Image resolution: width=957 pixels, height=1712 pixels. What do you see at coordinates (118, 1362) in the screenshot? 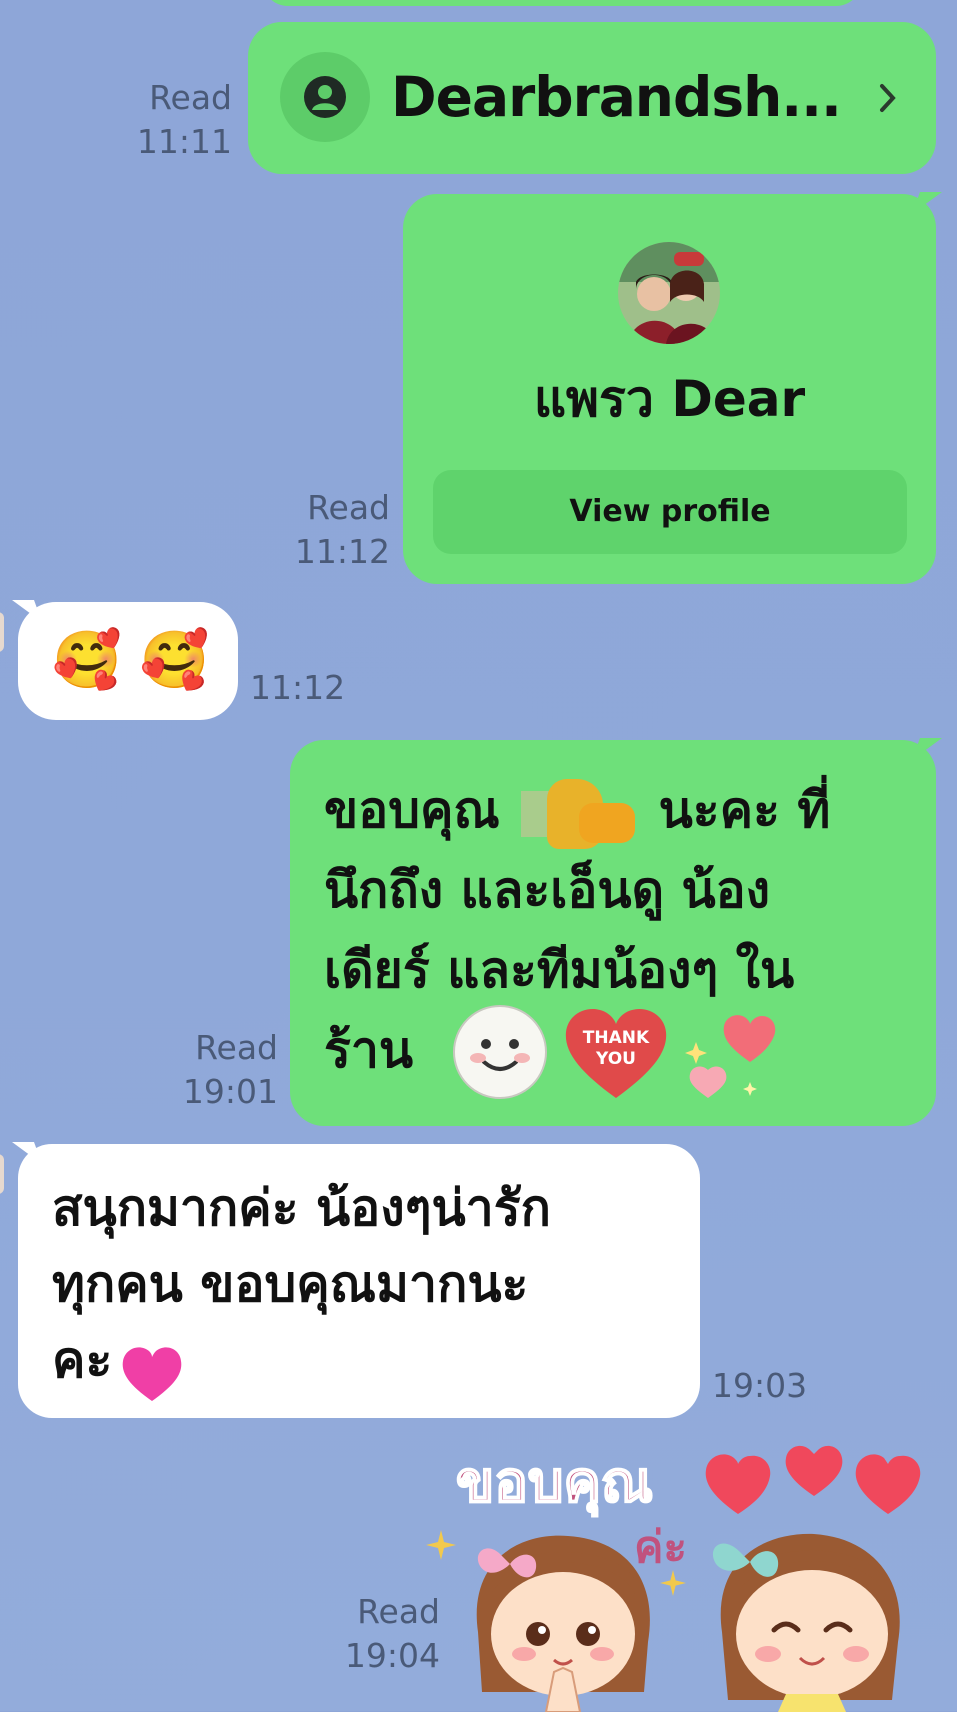
I see `reply-line-3: คะ` at bounding box center [118, 1362].